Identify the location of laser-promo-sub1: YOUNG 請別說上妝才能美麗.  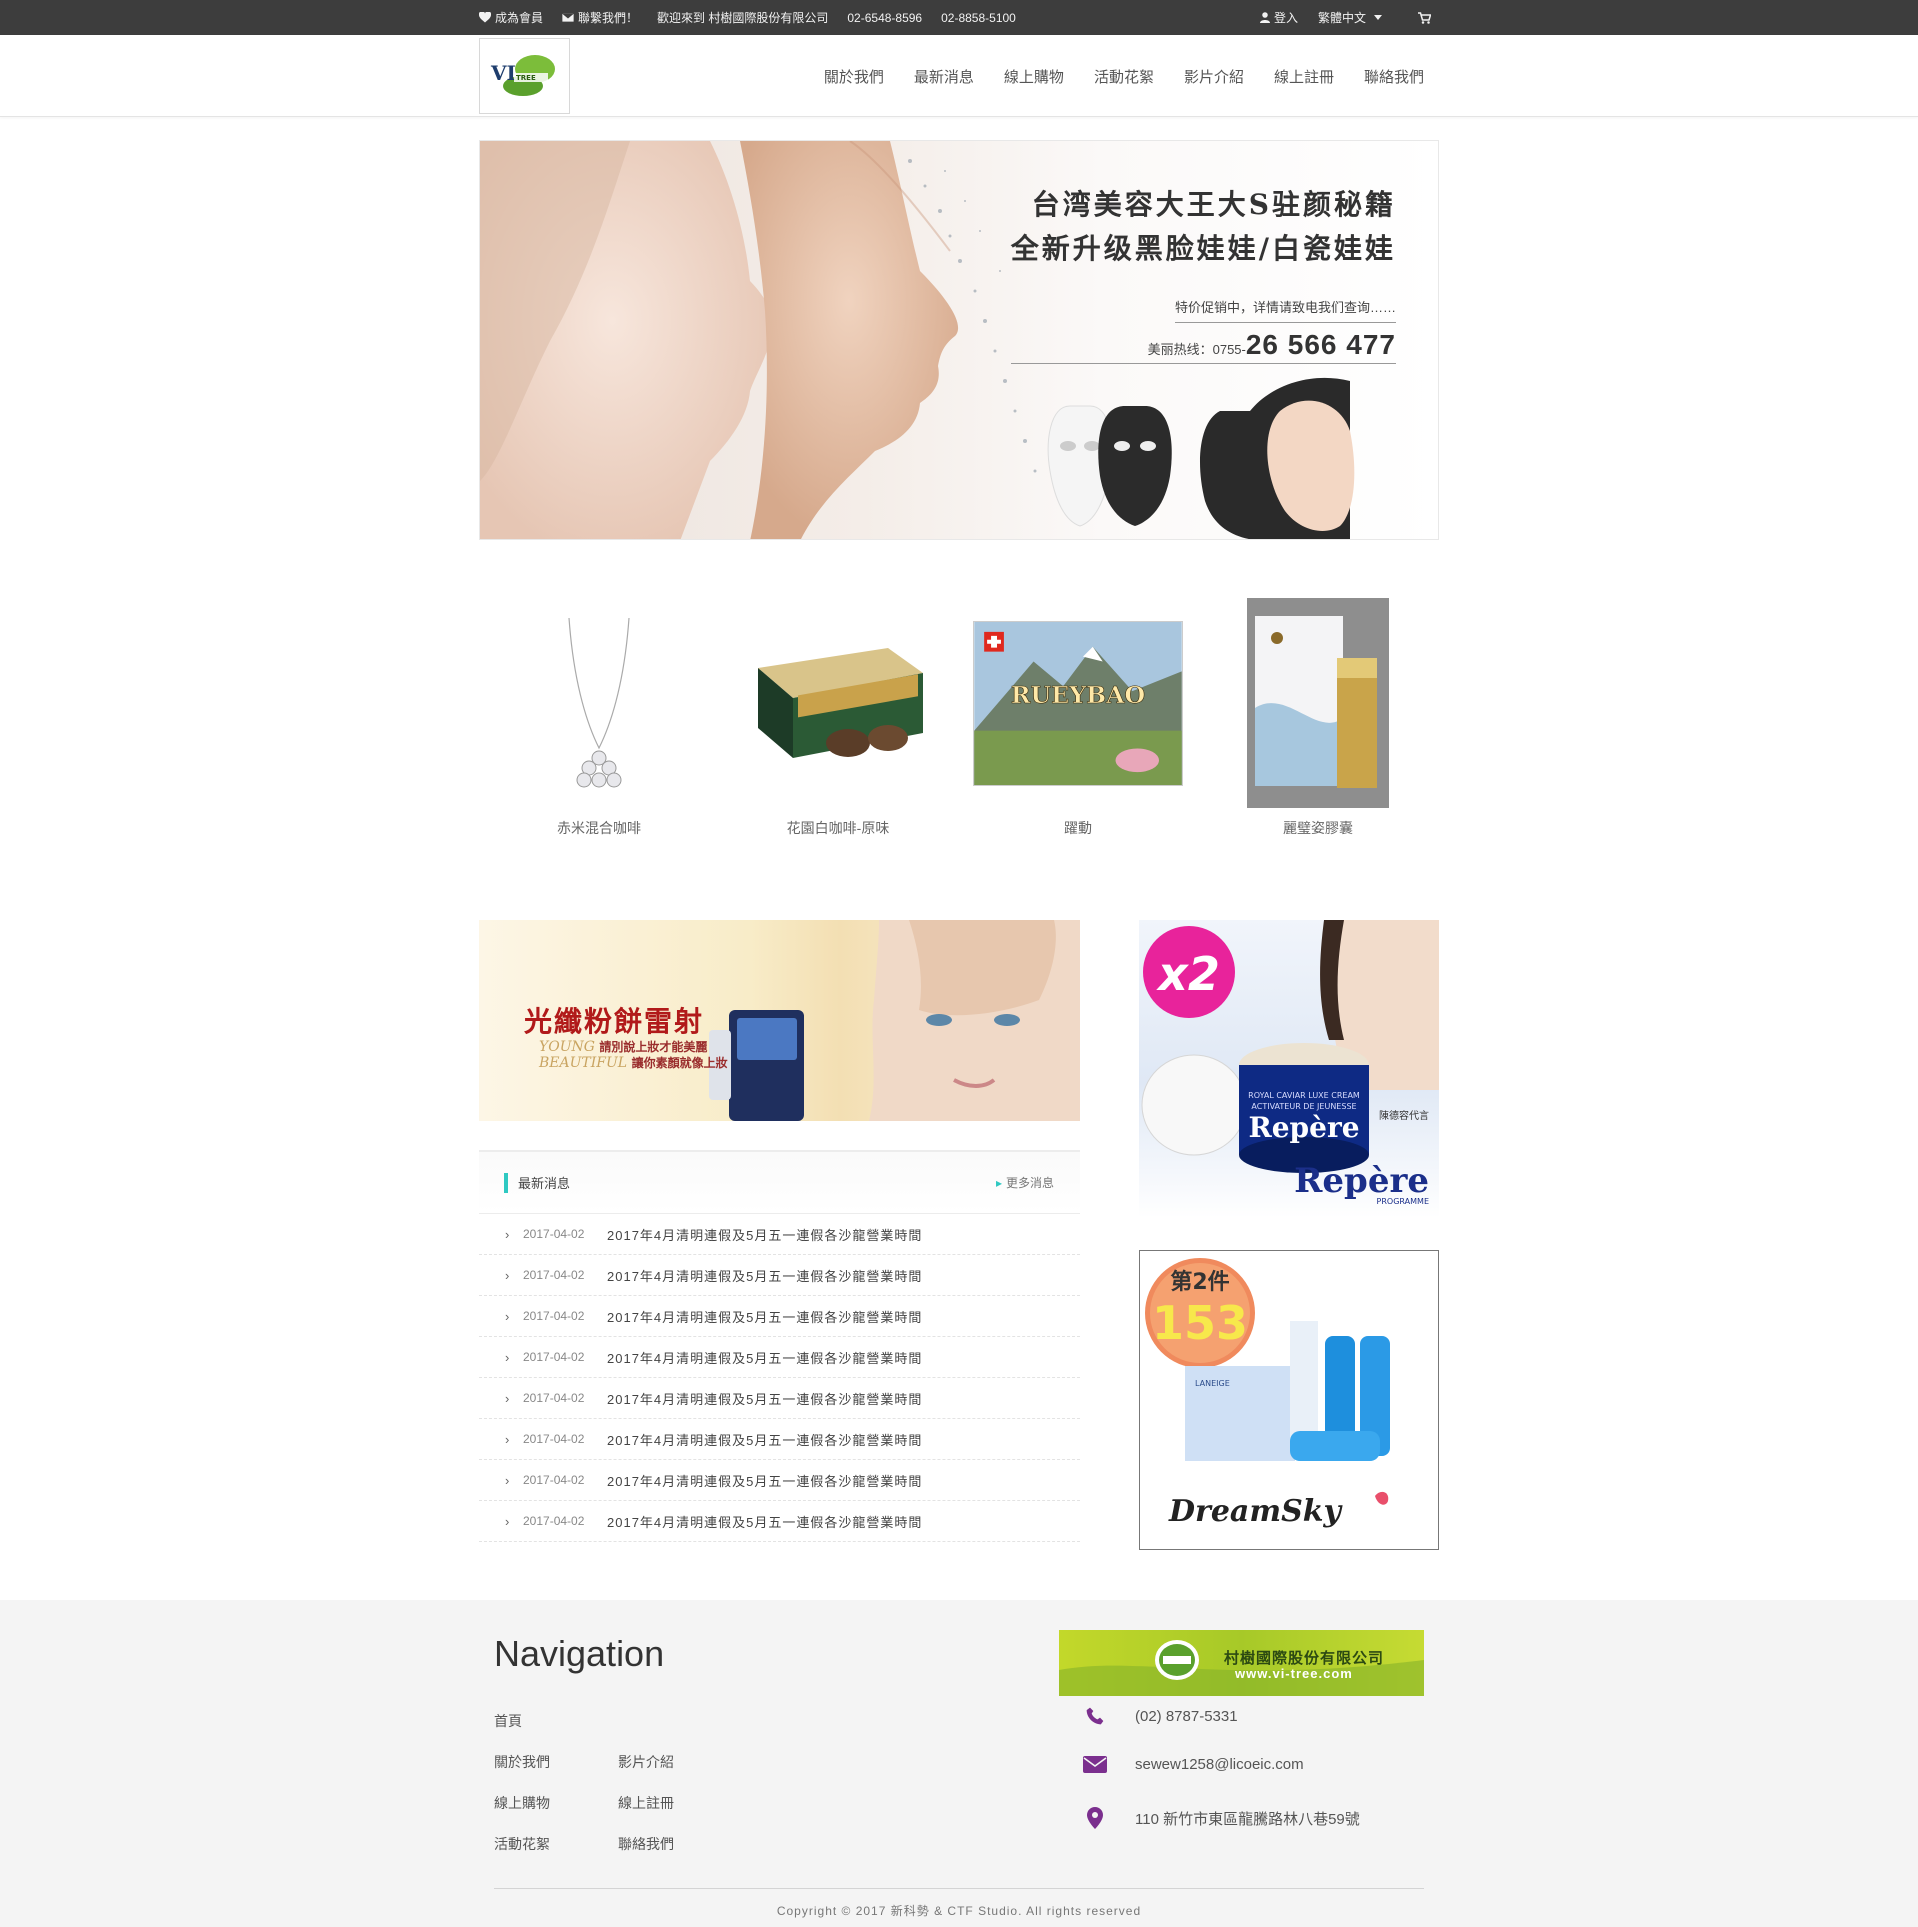
(623, 1047).